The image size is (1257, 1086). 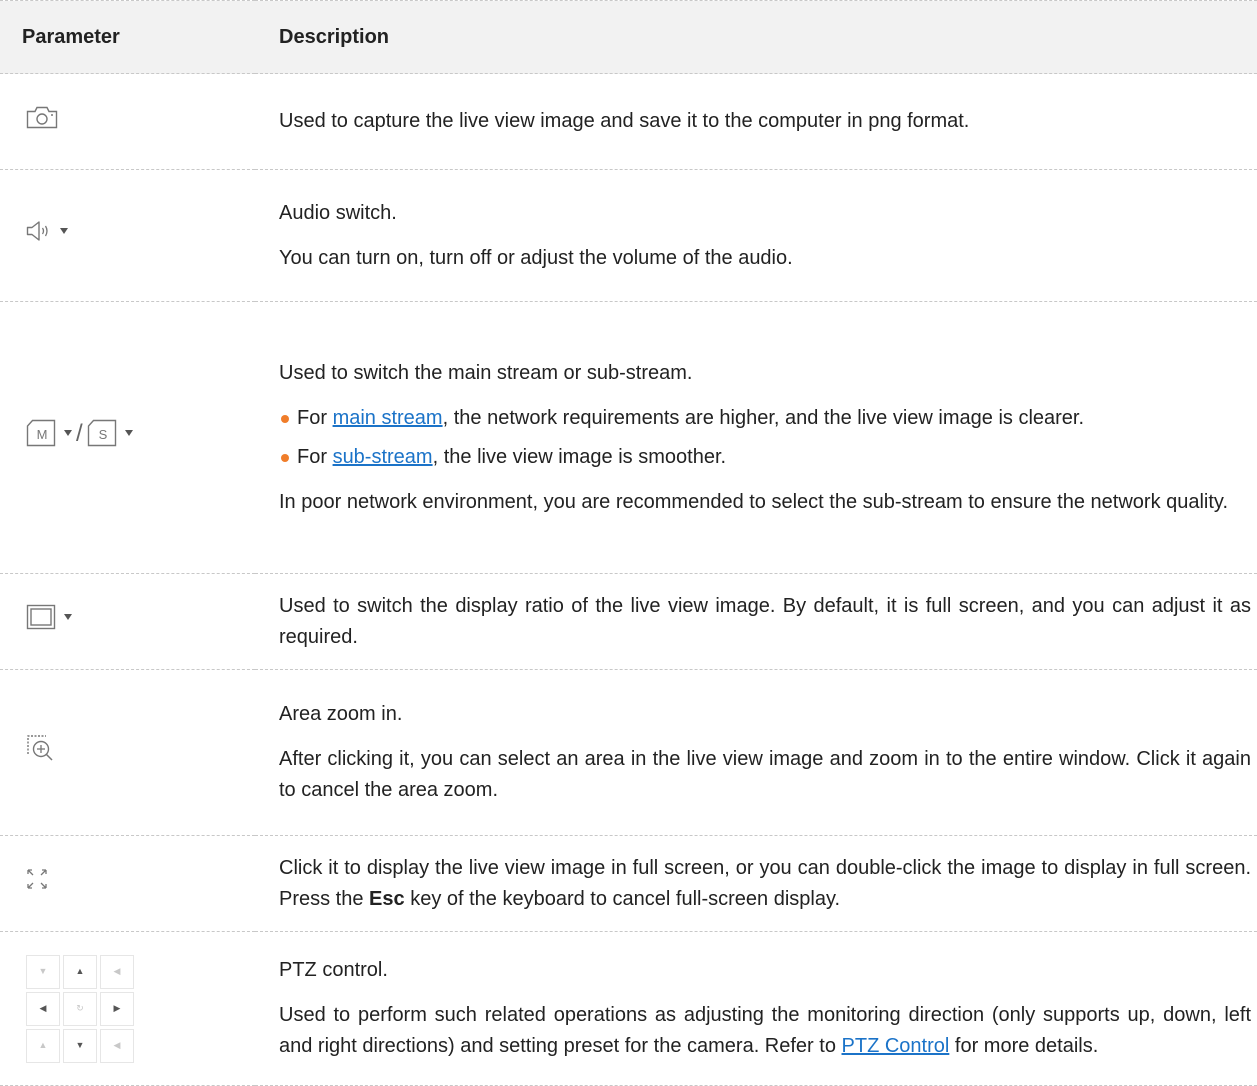 I want to click on ptz-up-left-icon: ▼, so click(x=43, y=971).